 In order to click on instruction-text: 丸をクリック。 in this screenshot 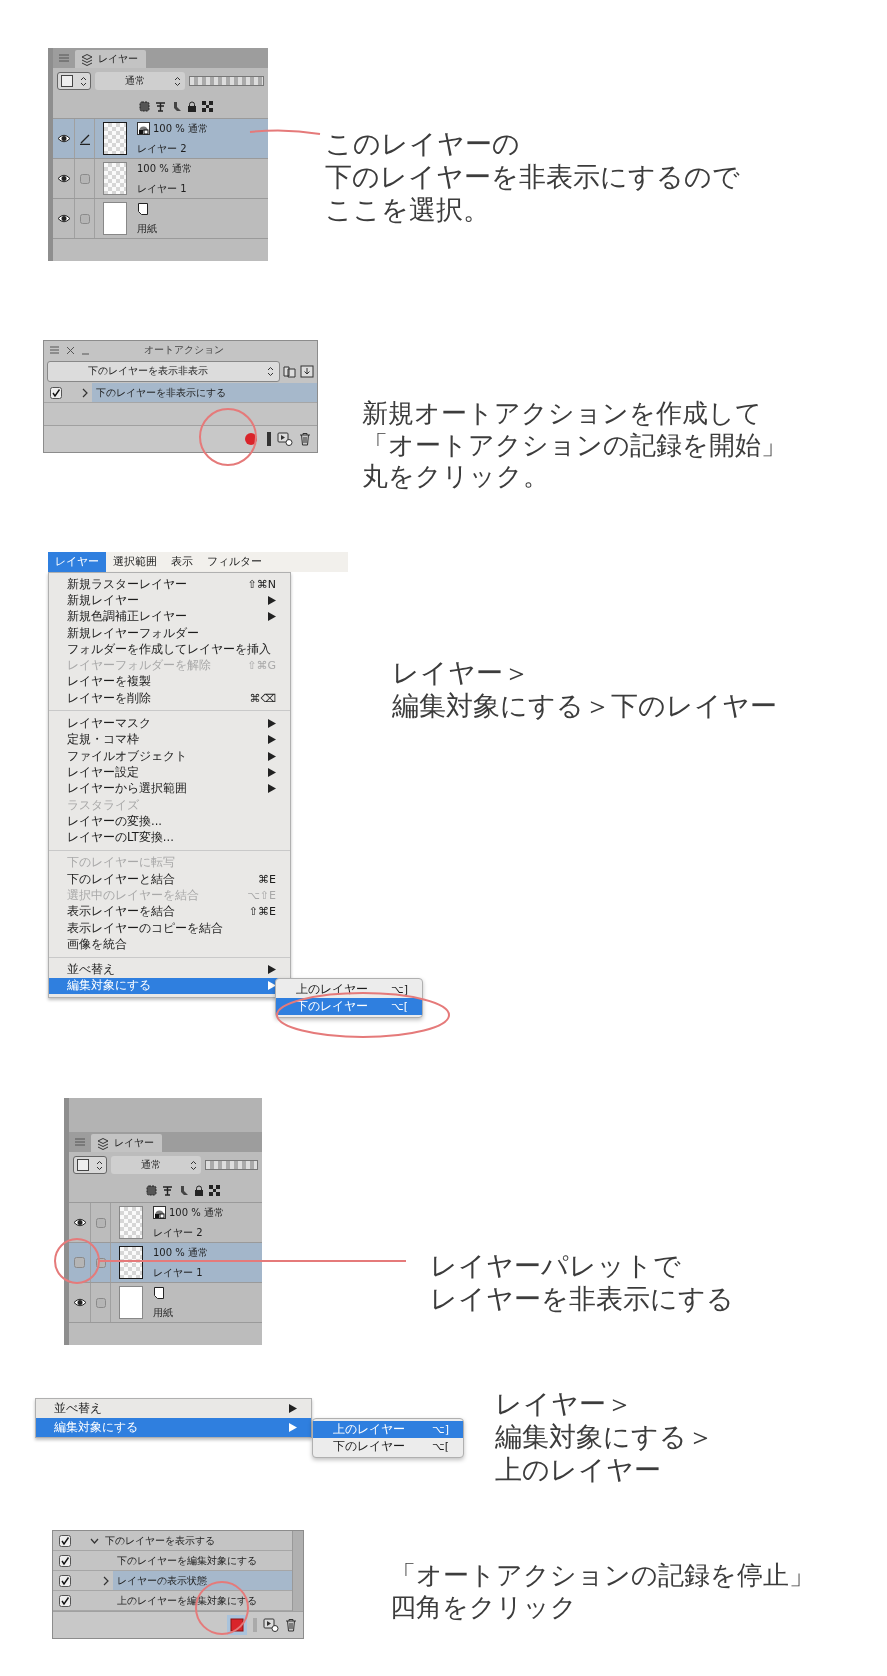, I will do `click(455, 477)`.